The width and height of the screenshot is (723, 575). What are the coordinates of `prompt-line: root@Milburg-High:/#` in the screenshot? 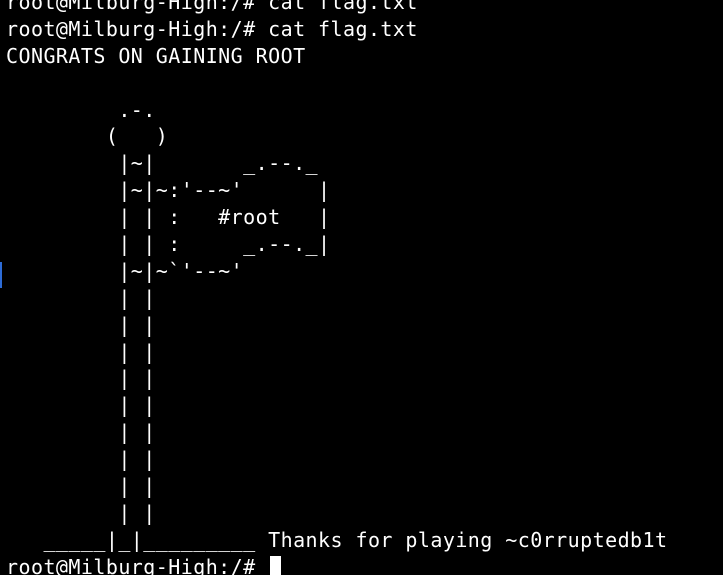 It's located at (337, 564).